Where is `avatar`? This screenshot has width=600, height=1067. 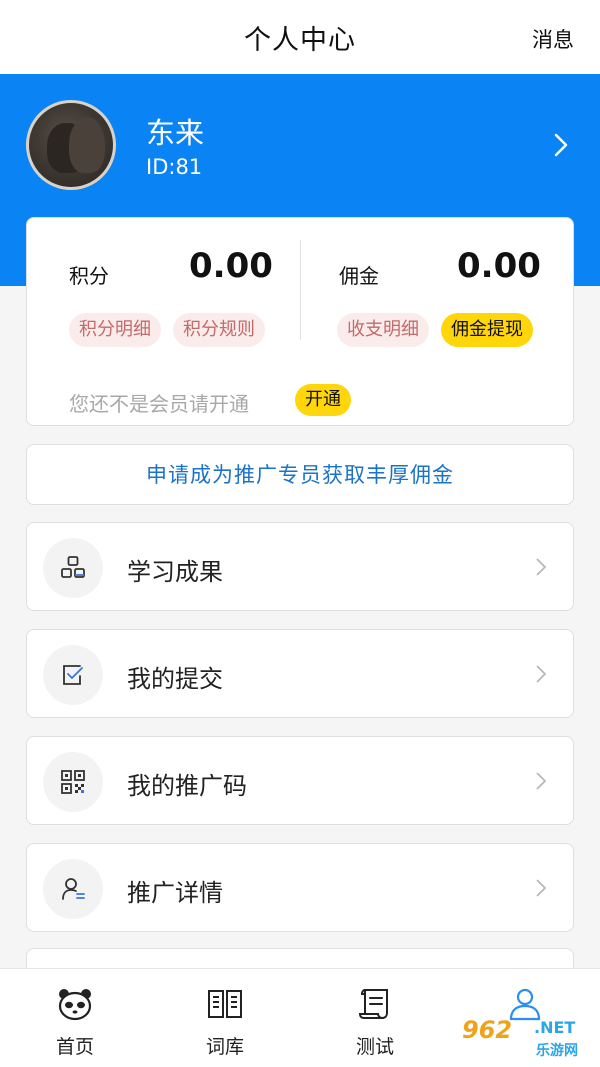
avatar is located at coordinates (71, 145).